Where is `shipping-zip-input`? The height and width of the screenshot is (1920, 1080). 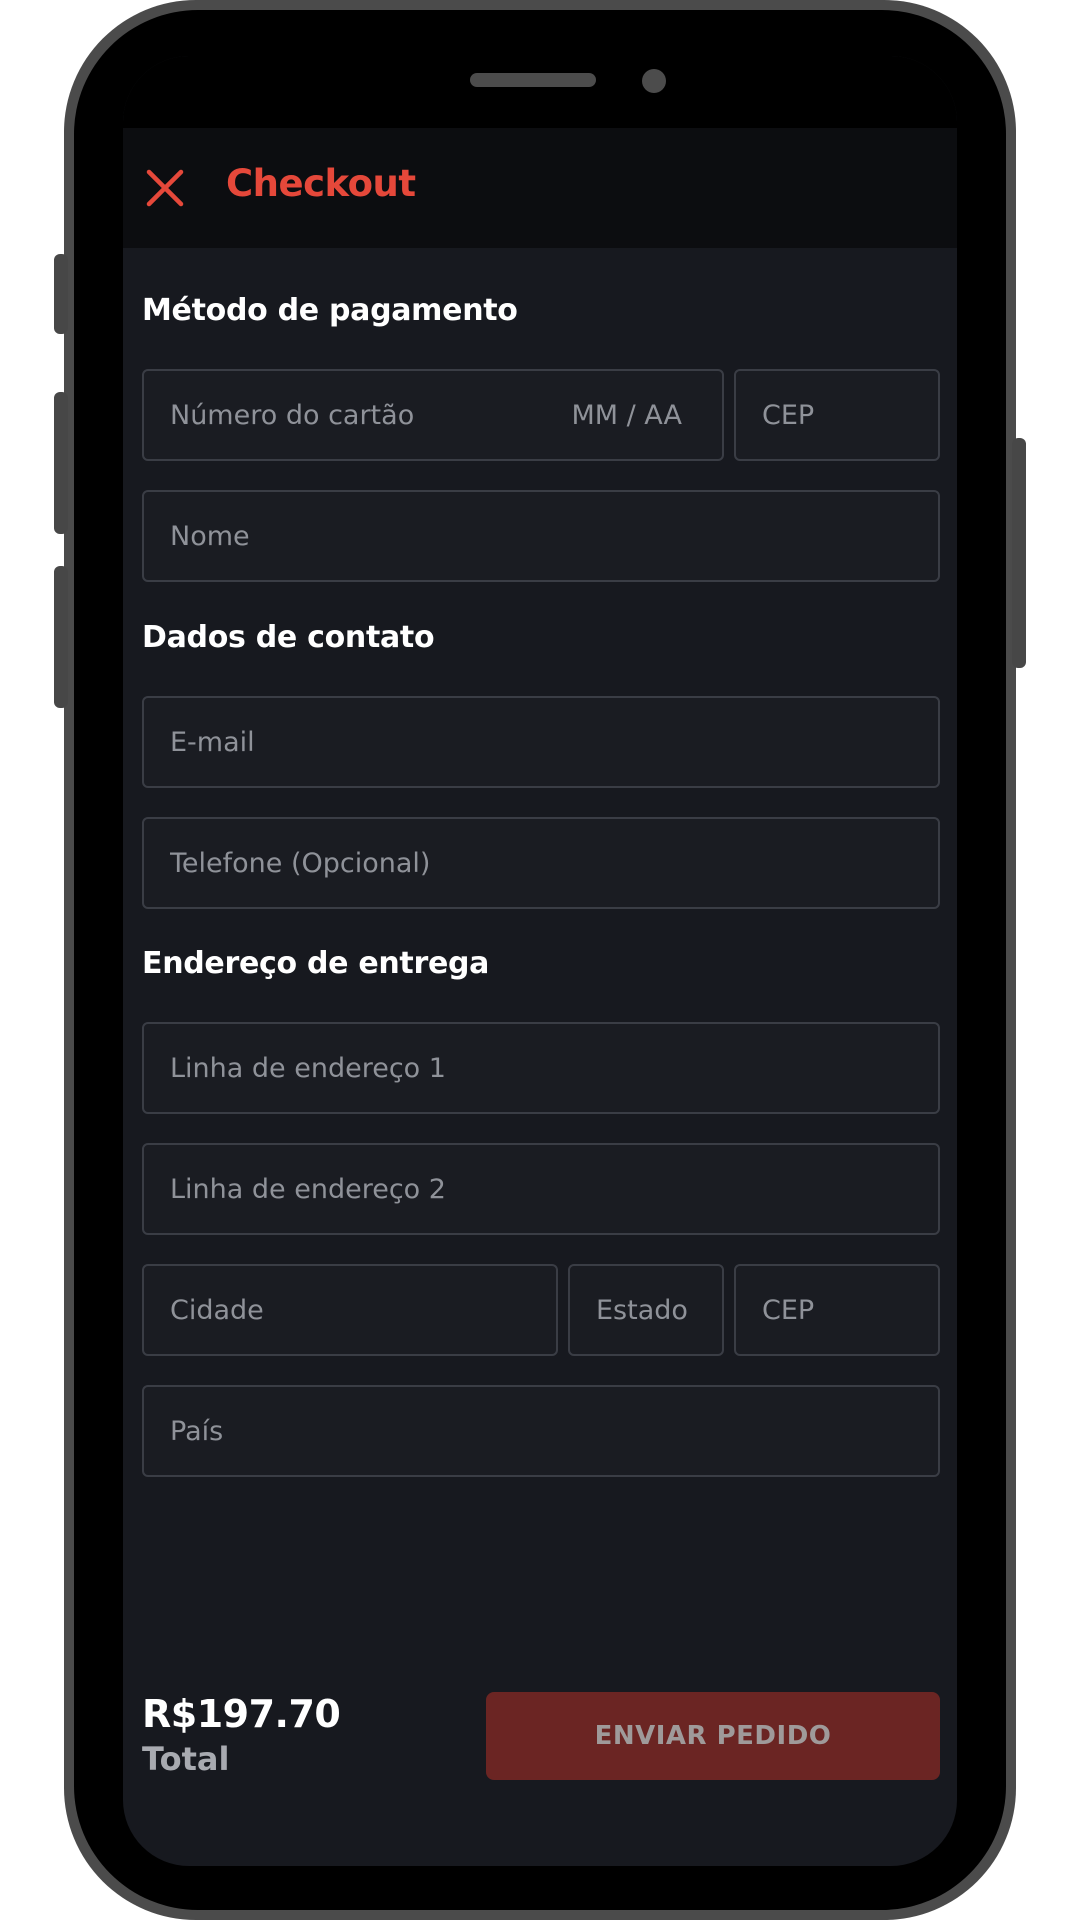
shipping-zip-input is located at coordinates (837, 1310).